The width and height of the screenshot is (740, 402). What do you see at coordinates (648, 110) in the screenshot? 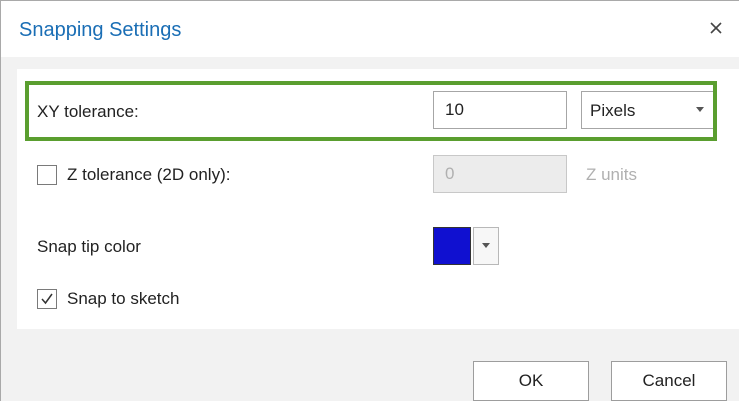
I see `xy-tolerance-unit-select: Pixels` at bounding box center [648, 110].